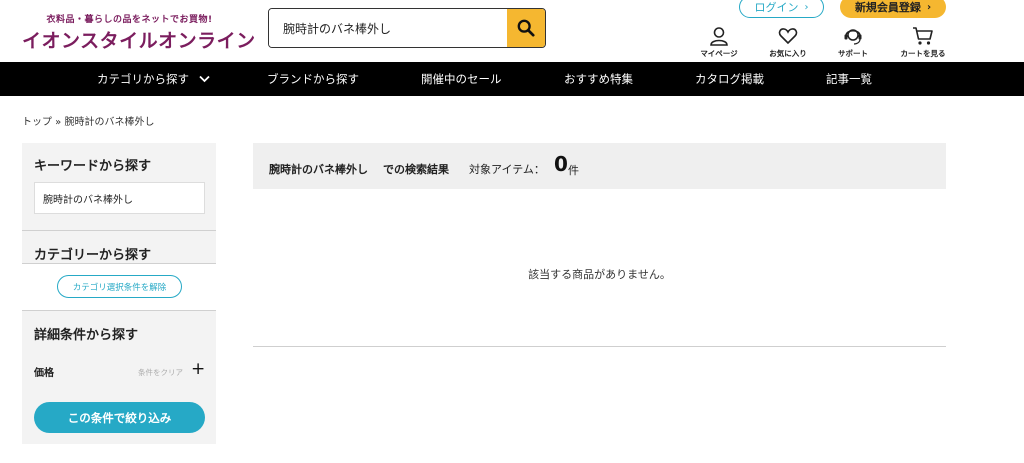  Describe the element at coordinates (599, 274) in the screenshot. I see `empty-results-message: 該当する商品がありません。` at that location.